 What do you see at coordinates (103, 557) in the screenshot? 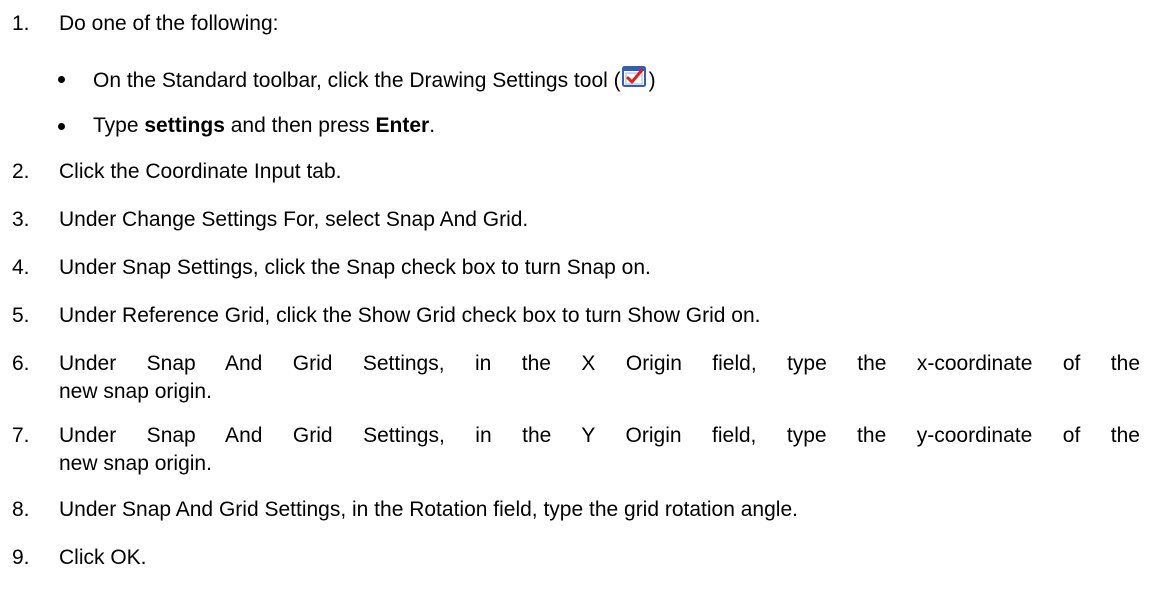
I see `step-text: Click OK.` at bounding box center [103, 557].